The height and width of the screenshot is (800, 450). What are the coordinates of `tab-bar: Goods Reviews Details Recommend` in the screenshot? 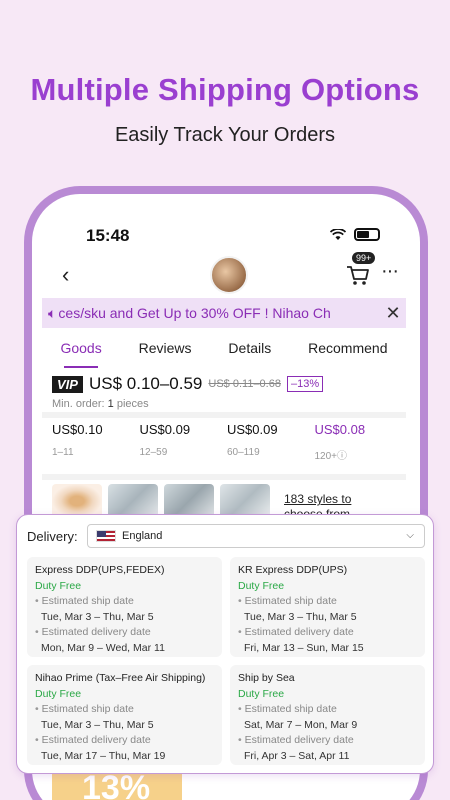 It's located at (224, 351).